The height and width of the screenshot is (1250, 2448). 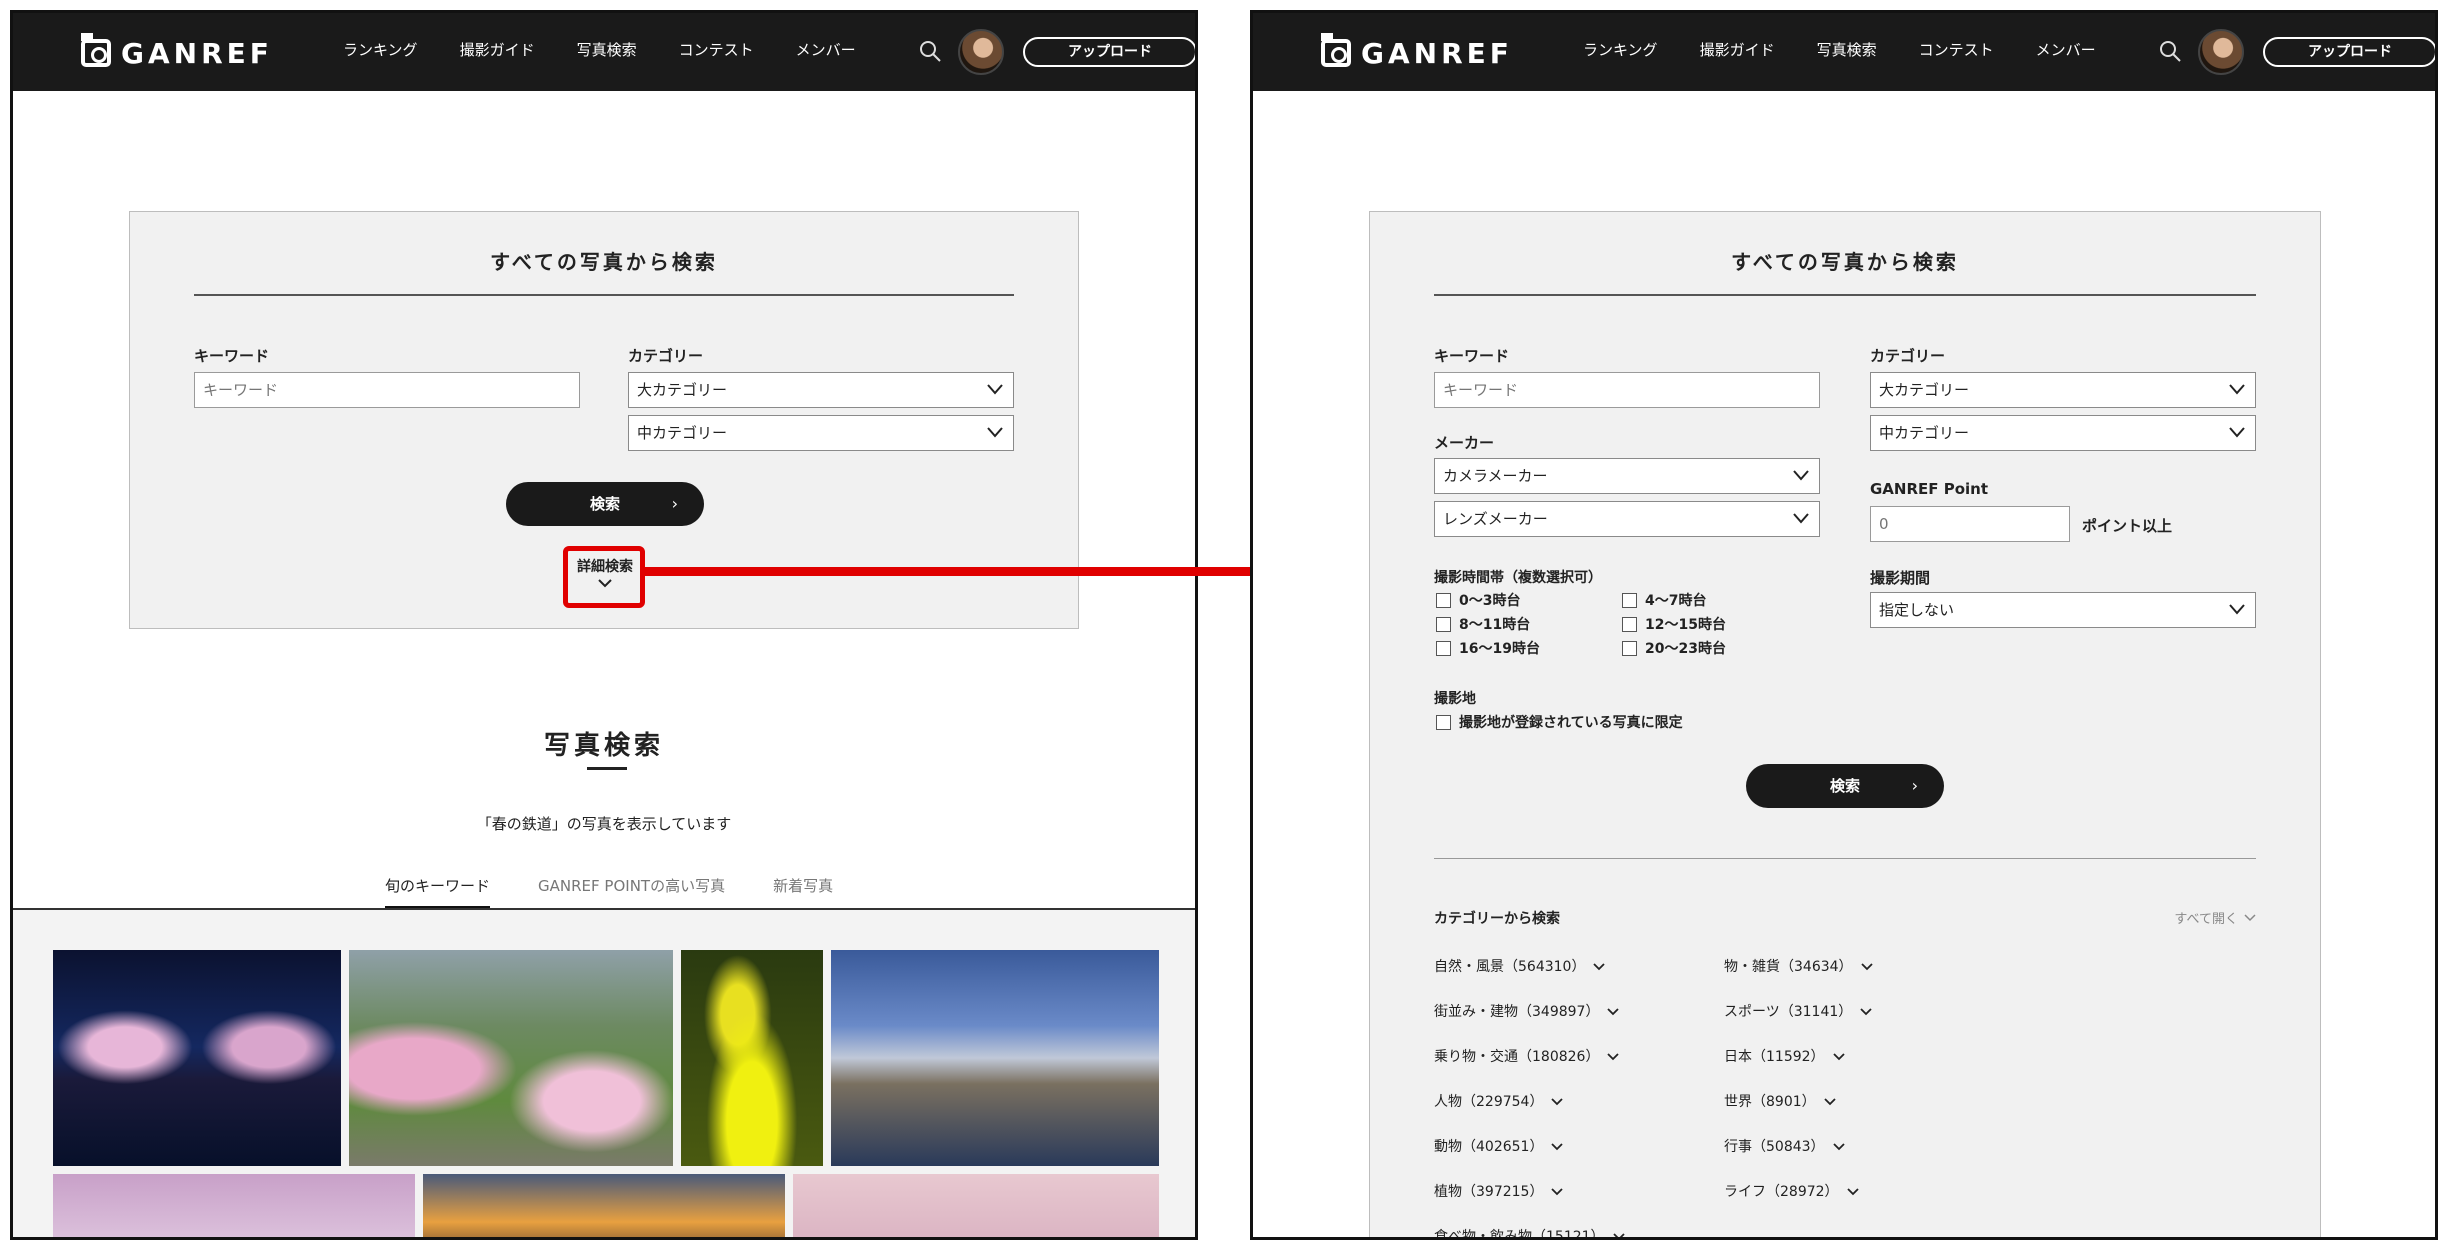 What do you see at coordinates (1845, 262) in the screenshot?
I see `search-box-title: すべての写真から検索` at bounding box center [1845, 262].